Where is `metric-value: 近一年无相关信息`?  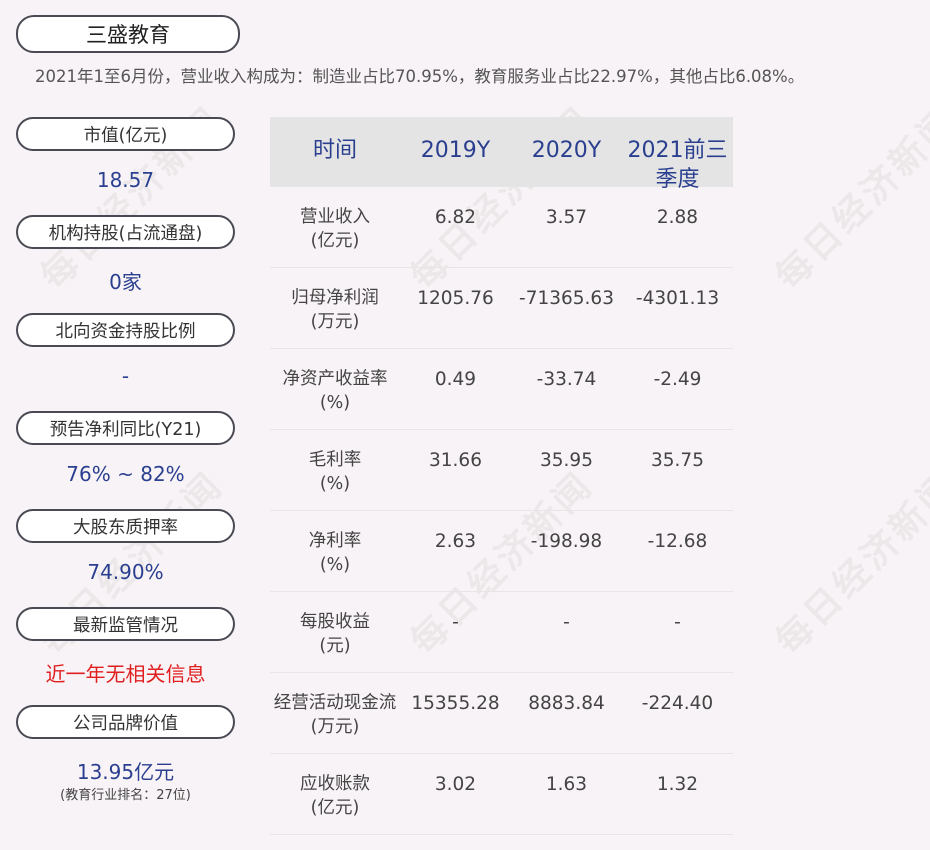 metric-value: 近一年无相关信息 is located at coordinates (125, 674).